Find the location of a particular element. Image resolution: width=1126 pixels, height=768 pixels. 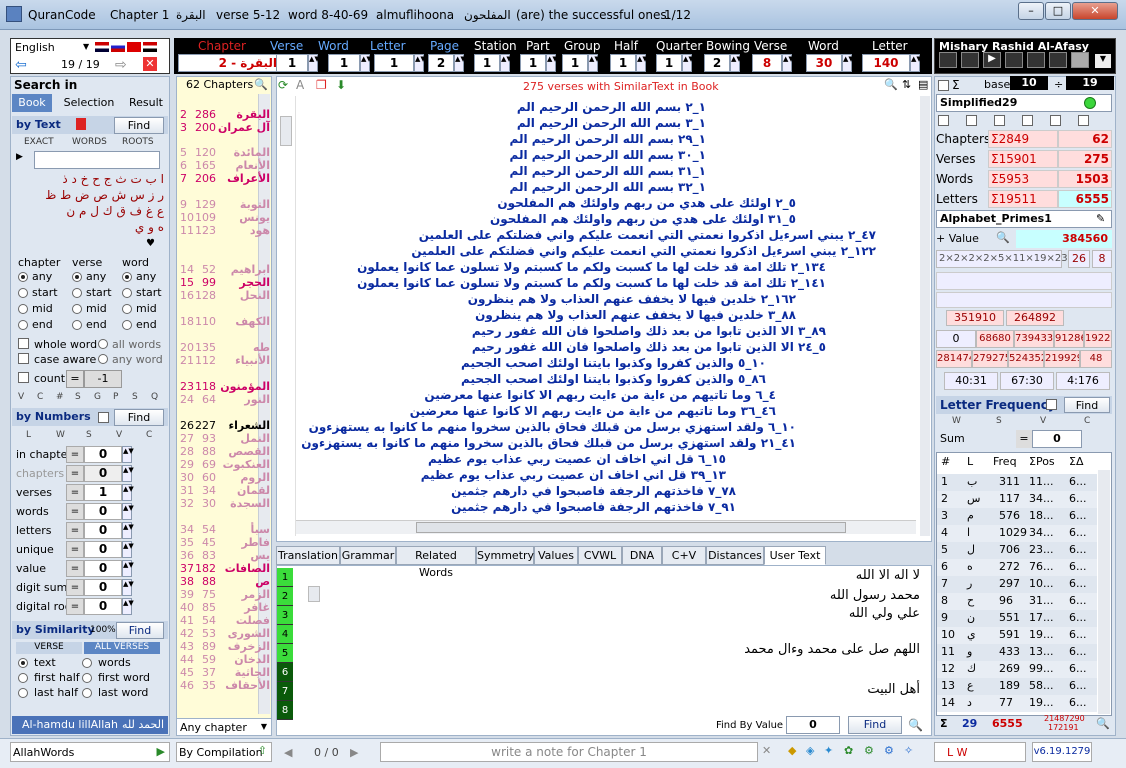

repeat-icon is located at coordinates (1036, 60).